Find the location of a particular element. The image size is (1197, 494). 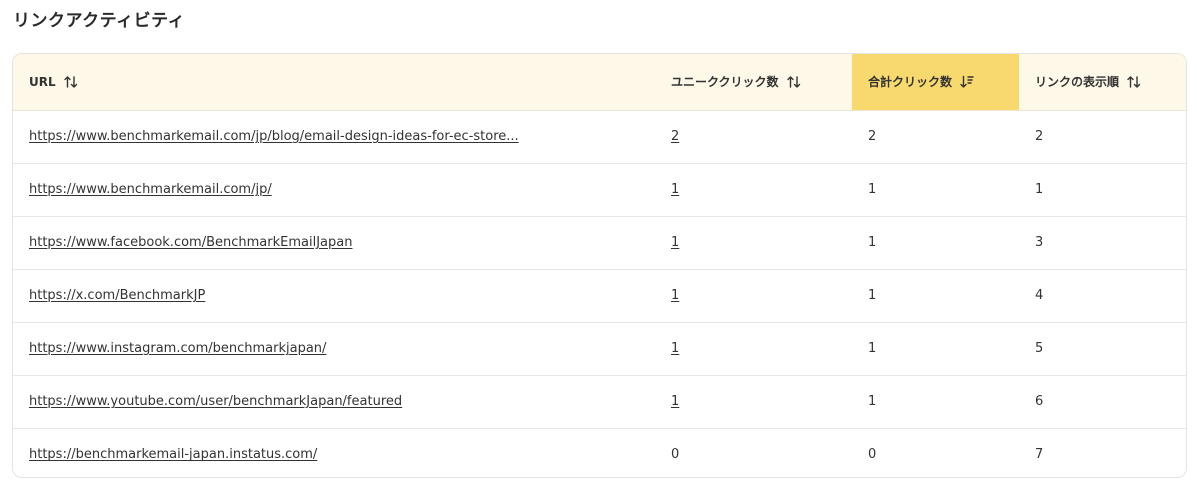

url-cell: https://www.benchmarkemail.com/jp/ is located at coordinates (334, 189).